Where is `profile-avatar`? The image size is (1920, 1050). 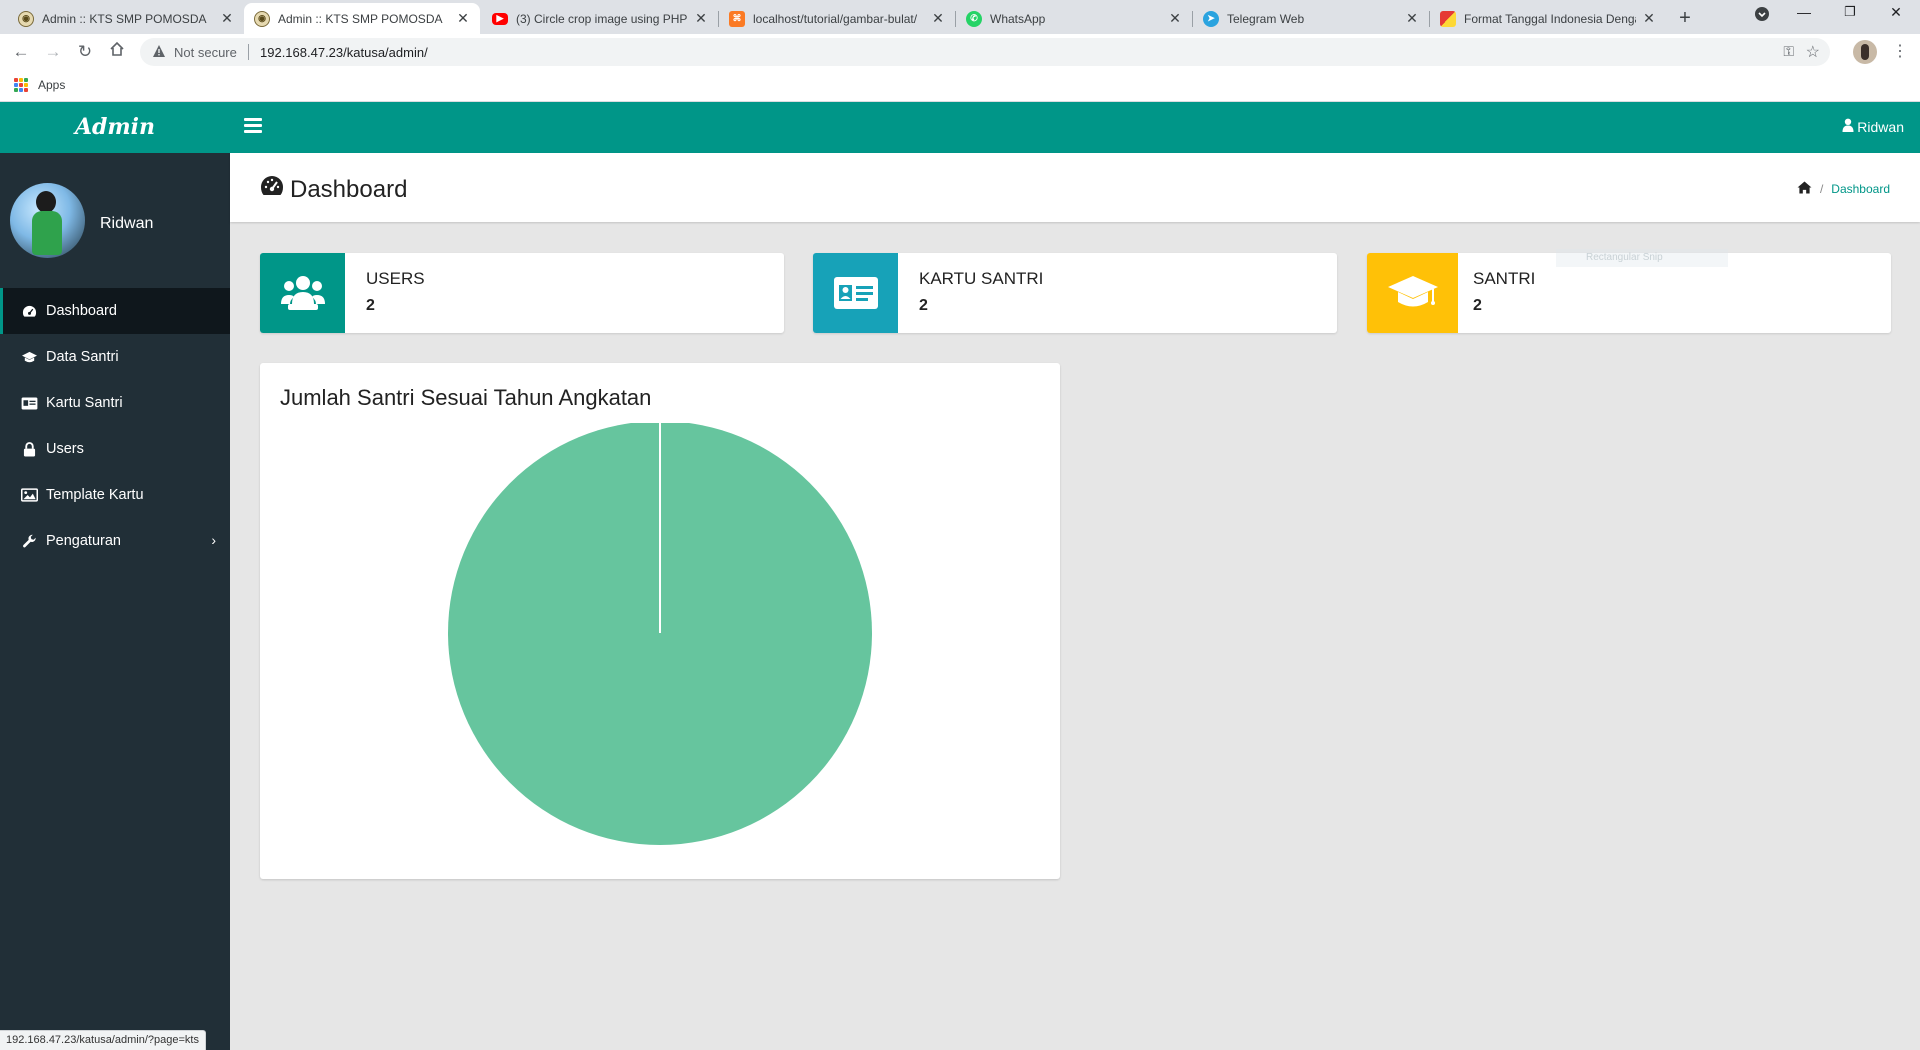 profile-avatar is located at coordinates (1865, 52).